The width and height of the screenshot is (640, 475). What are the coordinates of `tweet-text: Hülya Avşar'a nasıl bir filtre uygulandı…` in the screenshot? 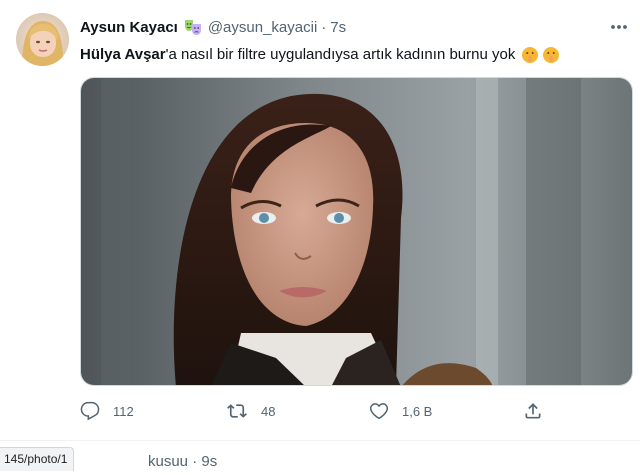 It's located at (352, 55).